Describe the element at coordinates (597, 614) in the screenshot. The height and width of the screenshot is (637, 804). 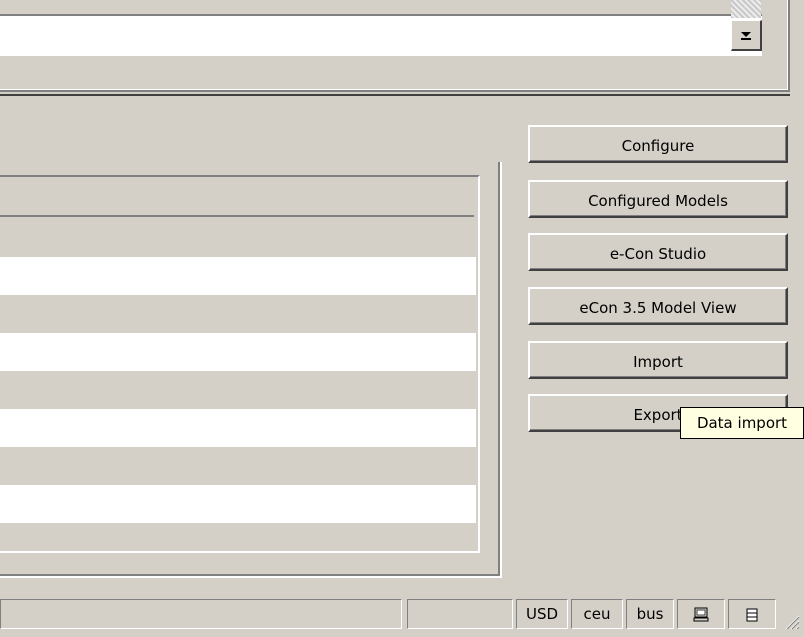
I see `status-region: ceu` at that location.